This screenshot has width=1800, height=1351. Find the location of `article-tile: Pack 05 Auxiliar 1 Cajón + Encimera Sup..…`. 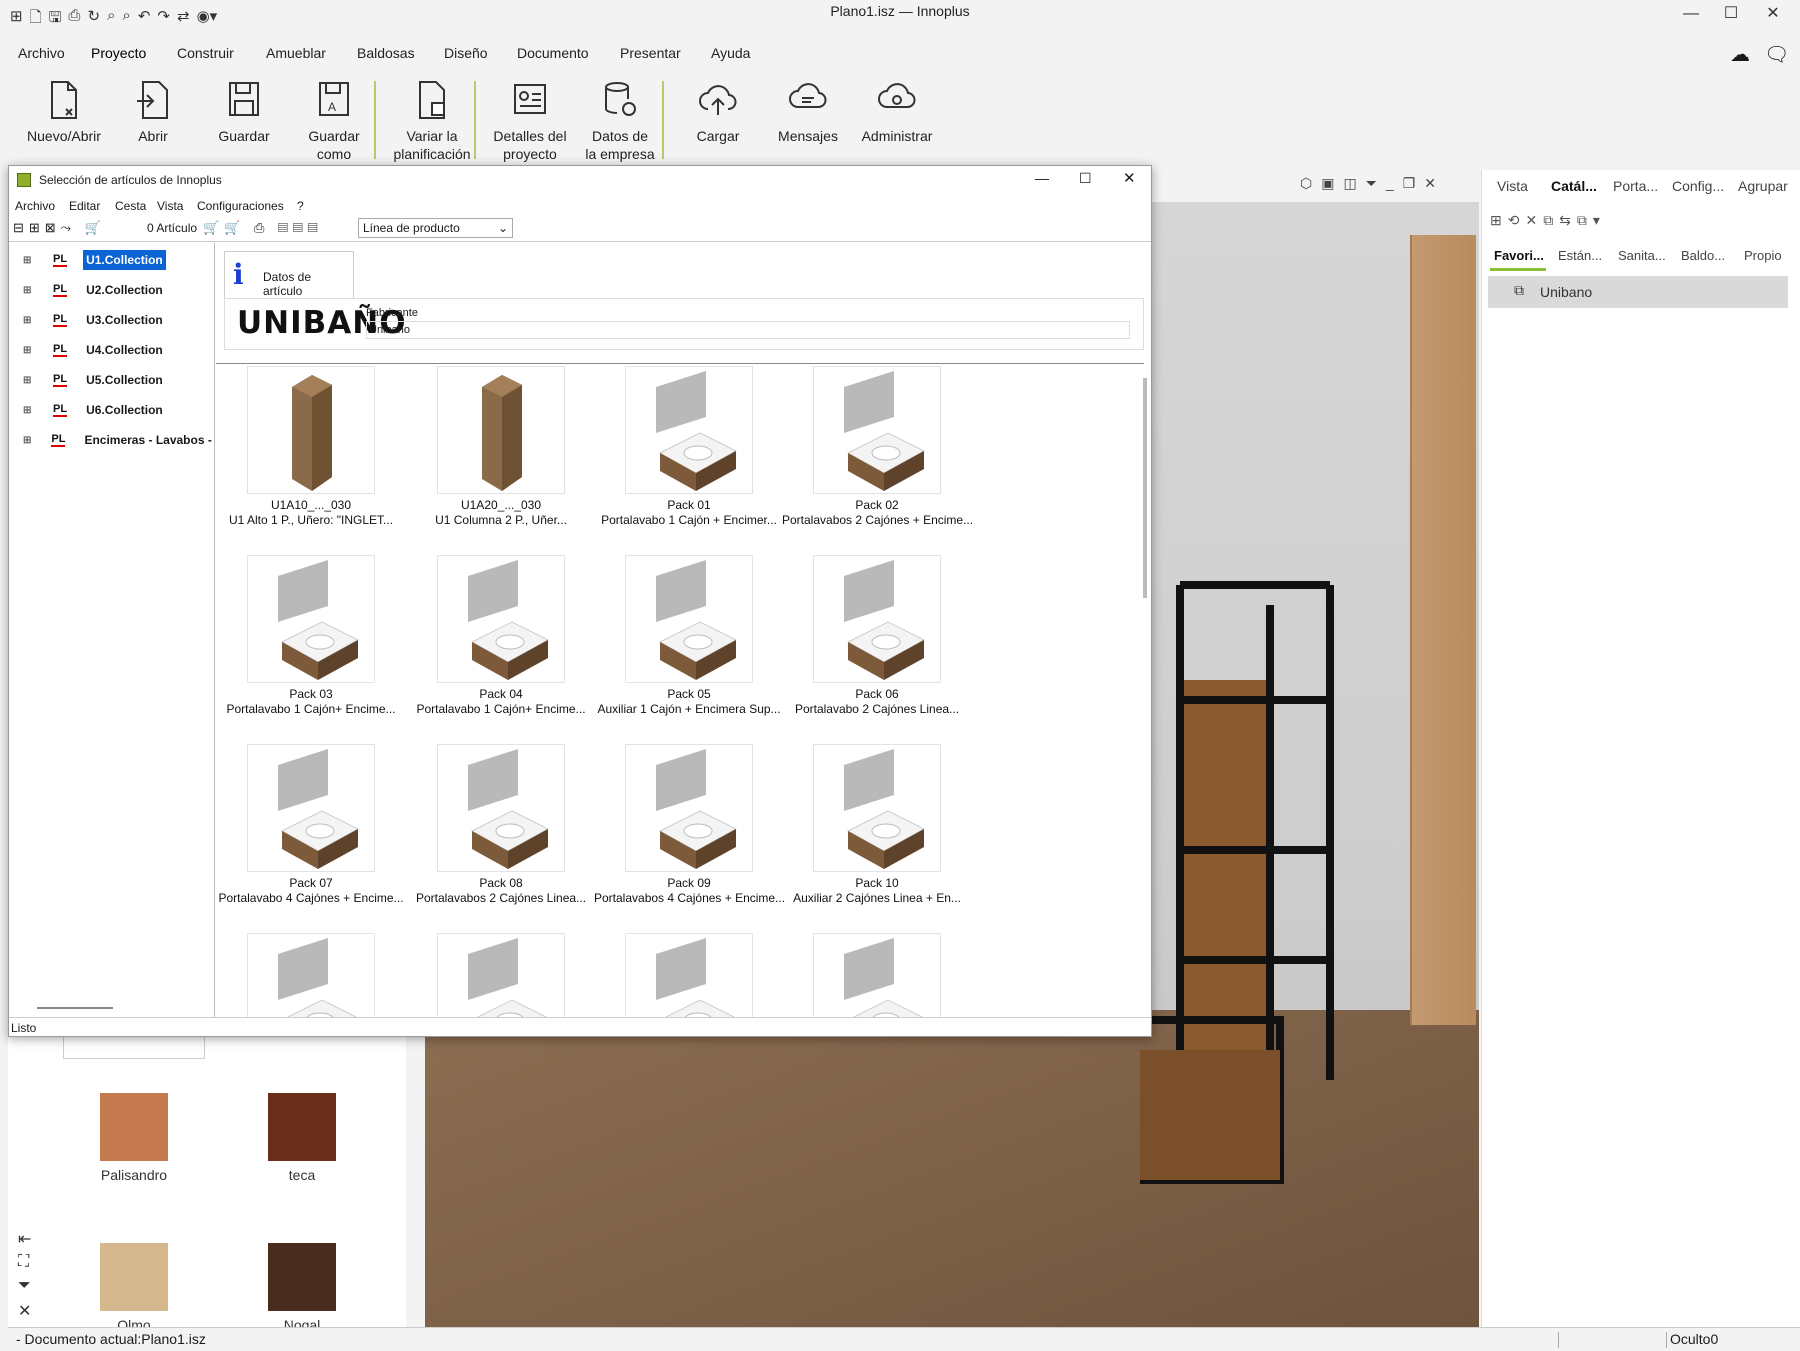

article-tile: Pack 05 Auxiliar 1 Cajón + Encimera Sup..… is located at coordinates (689, 636).